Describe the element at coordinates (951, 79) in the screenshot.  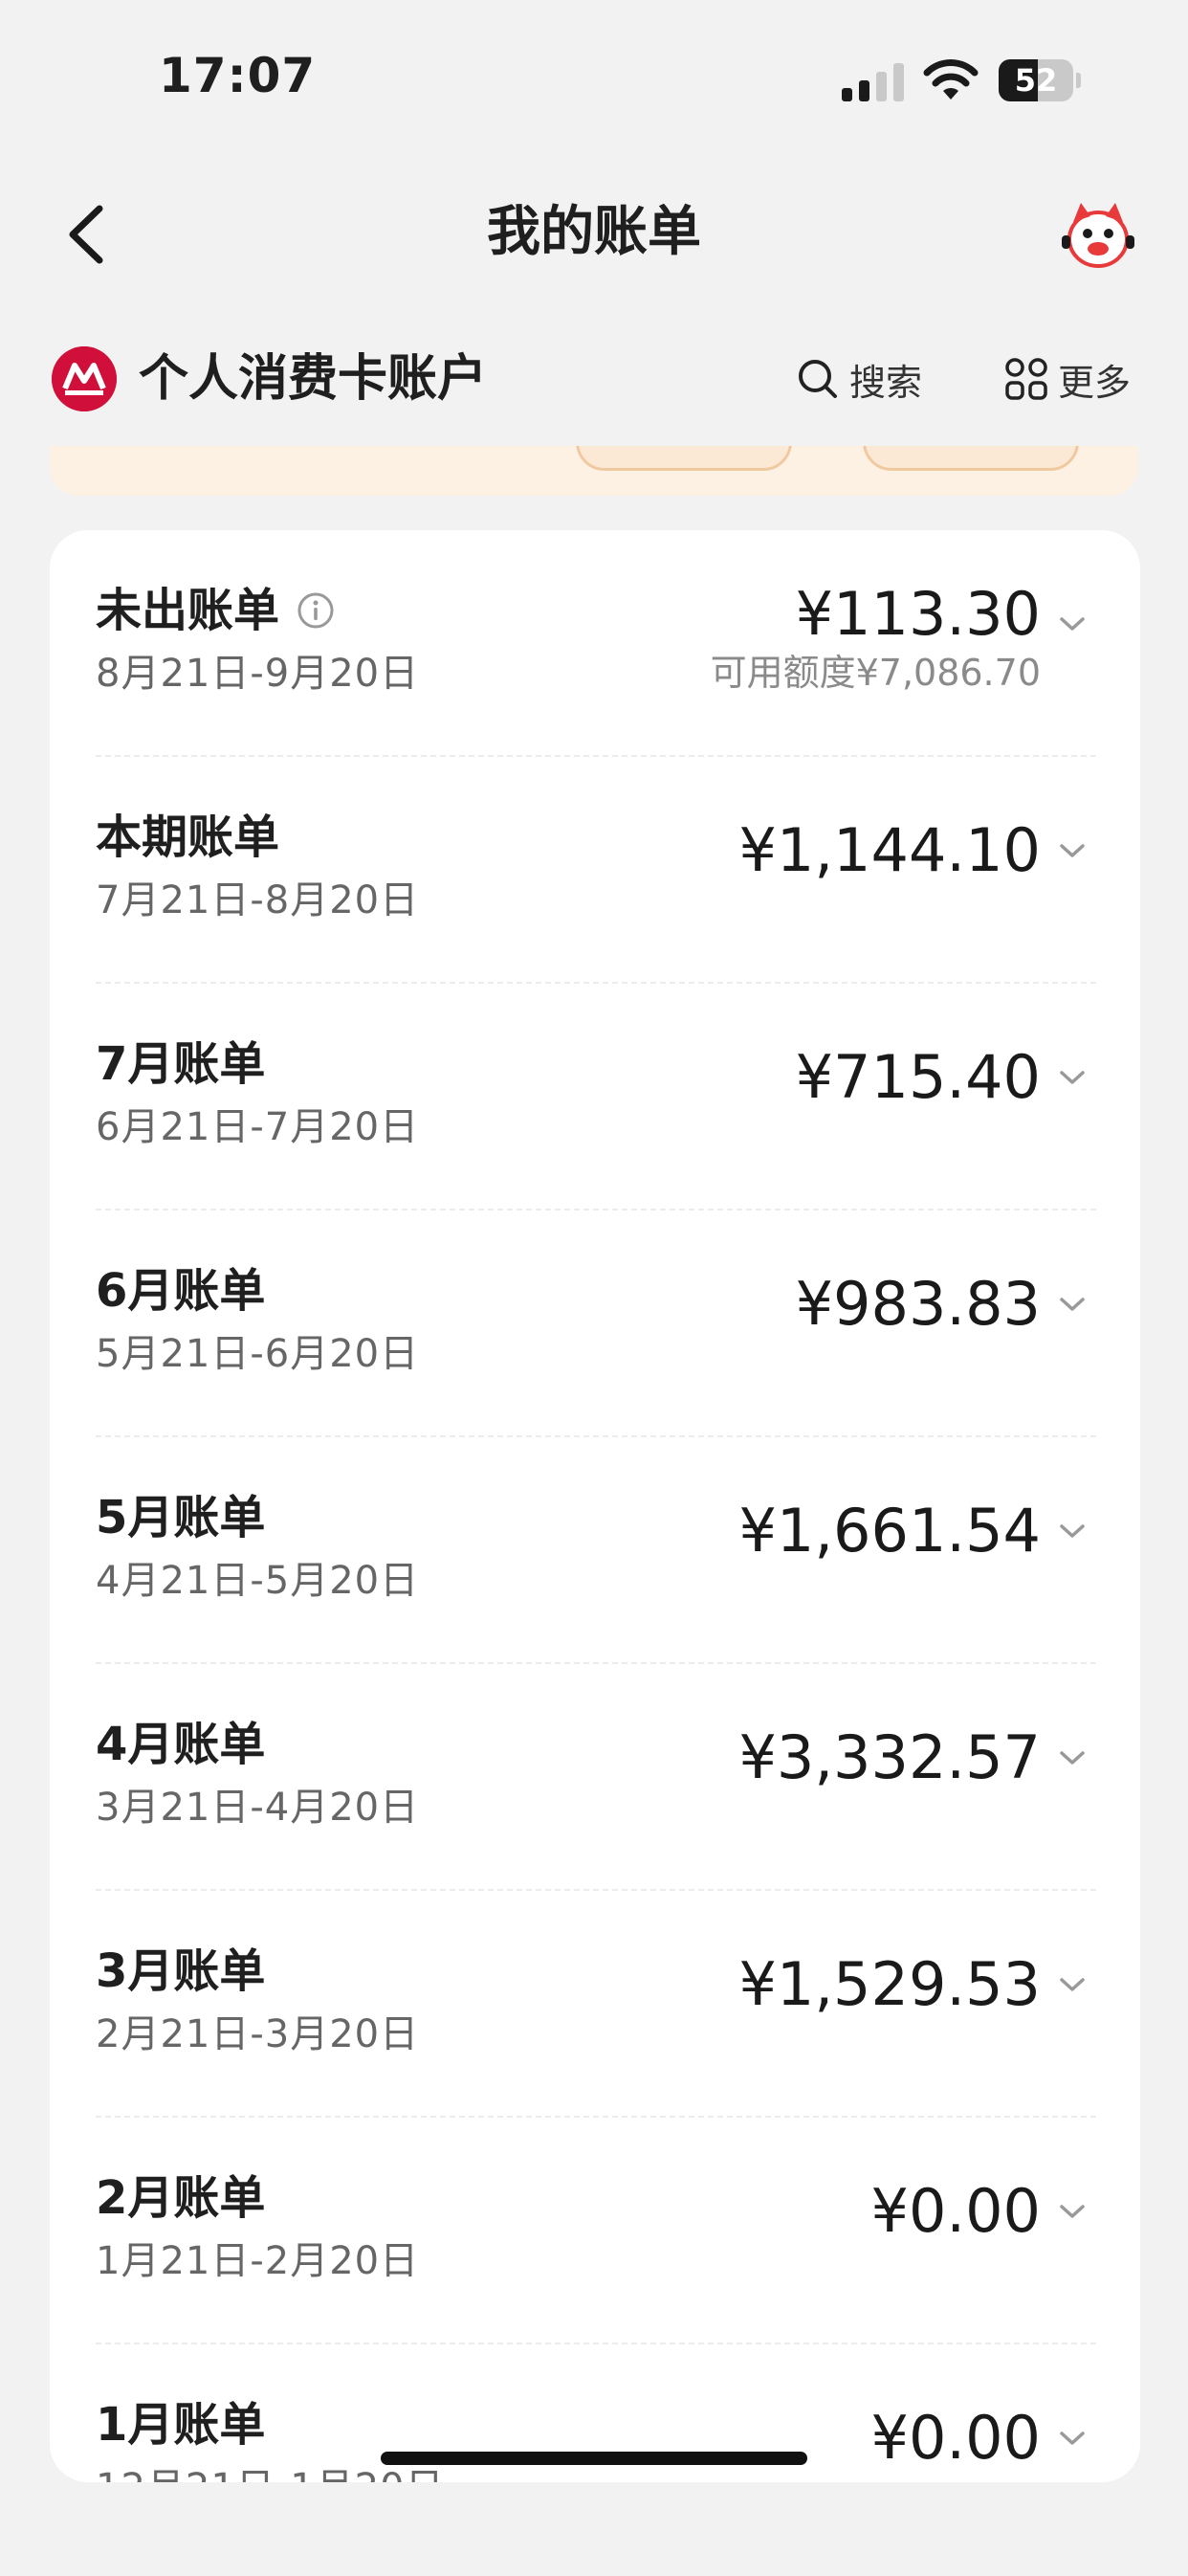
I see `wifi-icon` at that location.